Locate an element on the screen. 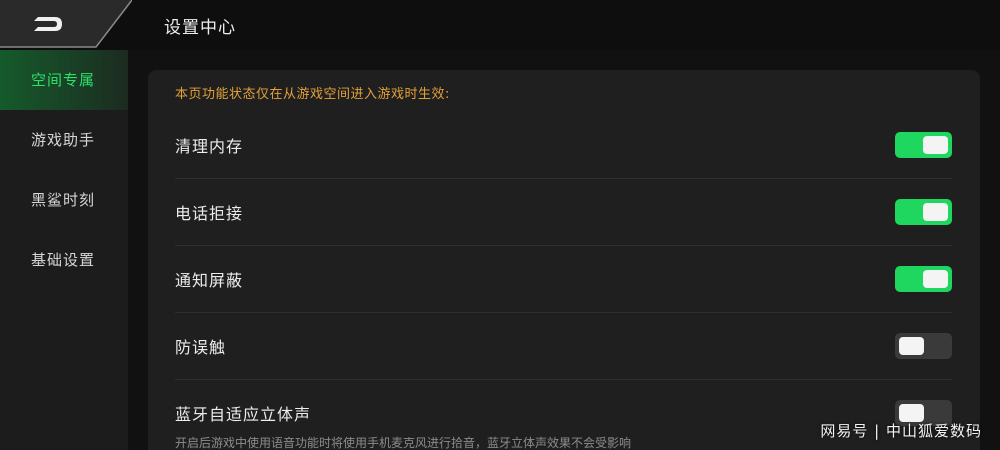  watermark: 网易号 | 中山狐爱数码 is located at coordinates (901, 431).